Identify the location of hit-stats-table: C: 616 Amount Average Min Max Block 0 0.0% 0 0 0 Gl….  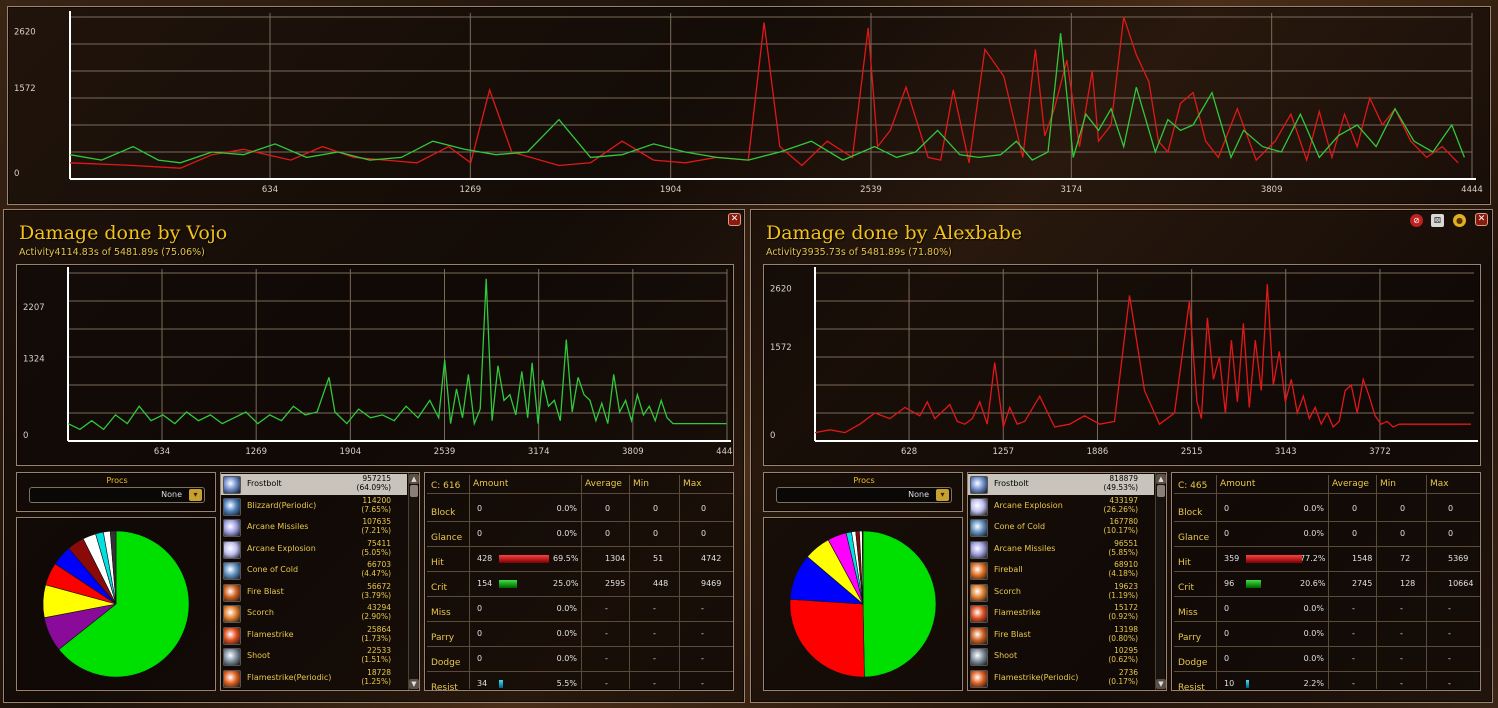
(579, 582).